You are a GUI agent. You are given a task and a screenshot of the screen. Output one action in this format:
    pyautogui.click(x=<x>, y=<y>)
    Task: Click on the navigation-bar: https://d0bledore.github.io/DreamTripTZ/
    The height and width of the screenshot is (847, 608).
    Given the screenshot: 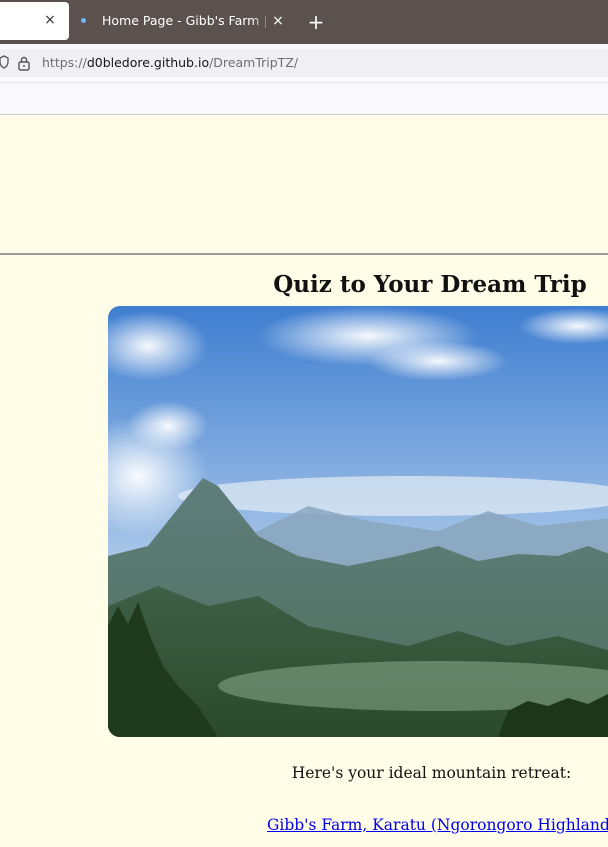 What is the action you would take?
    pyautogui.click(x=304, y=63)
    